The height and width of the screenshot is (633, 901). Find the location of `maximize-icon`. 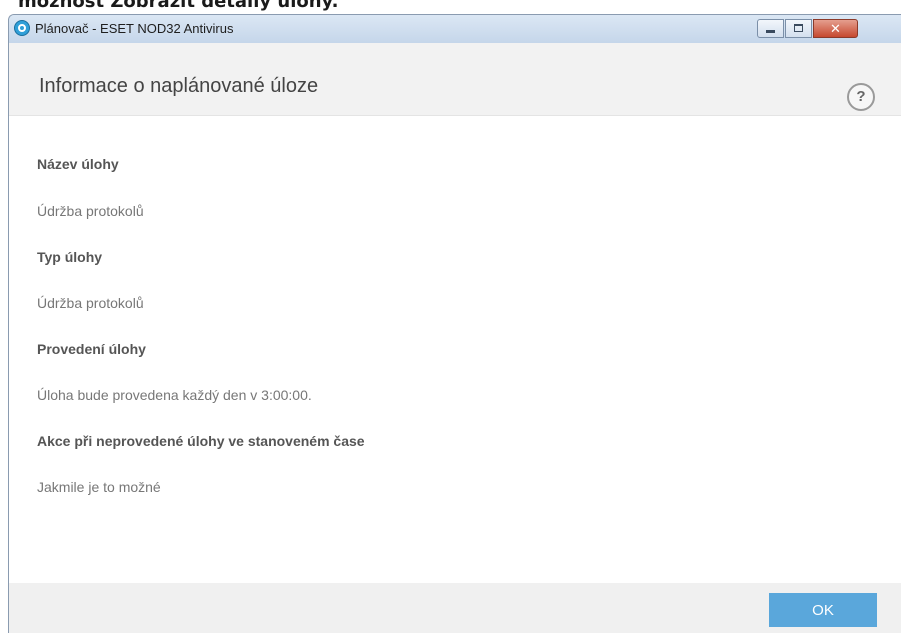

maximize-icon is located at coordinates (798, 28).